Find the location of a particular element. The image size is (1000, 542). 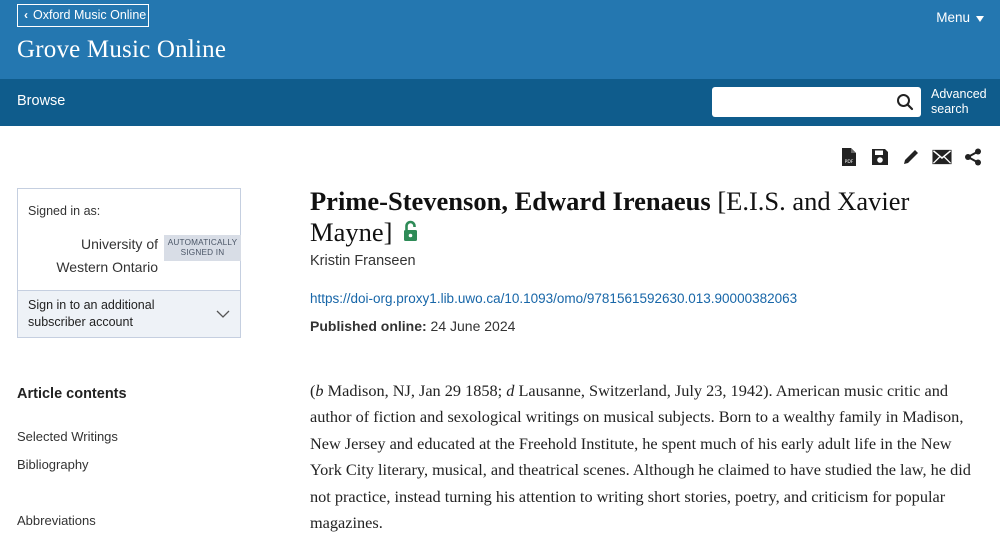

search-input is located at coordinates (802, 102).